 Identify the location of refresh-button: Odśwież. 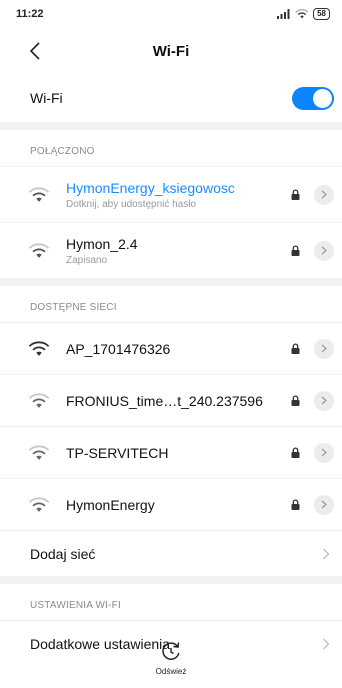
(171, 660).